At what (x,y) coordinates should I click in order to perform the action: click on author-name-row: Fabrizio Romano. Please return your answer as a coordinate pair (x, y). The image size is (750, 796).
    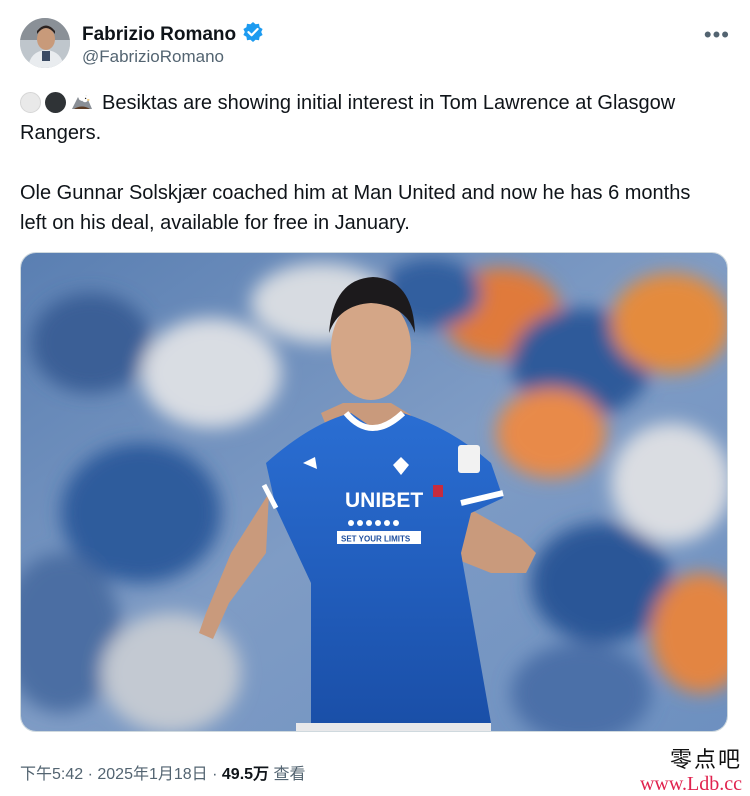
    Looking at the image, I should click on (173, 34).